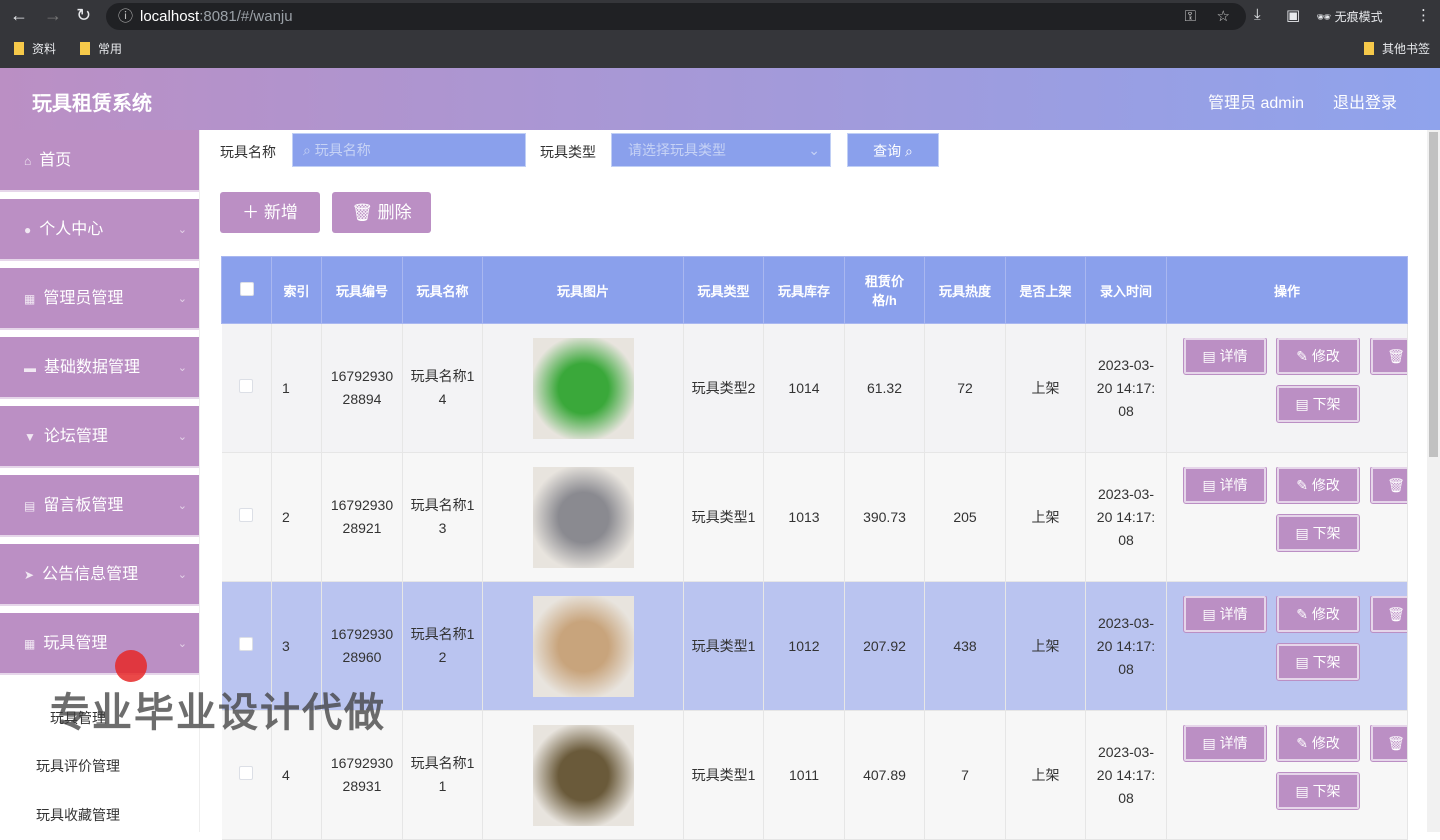  Describe the element at coordinates (1223, 16) in the screenshot. I see `star-icon: ☆` at that location.